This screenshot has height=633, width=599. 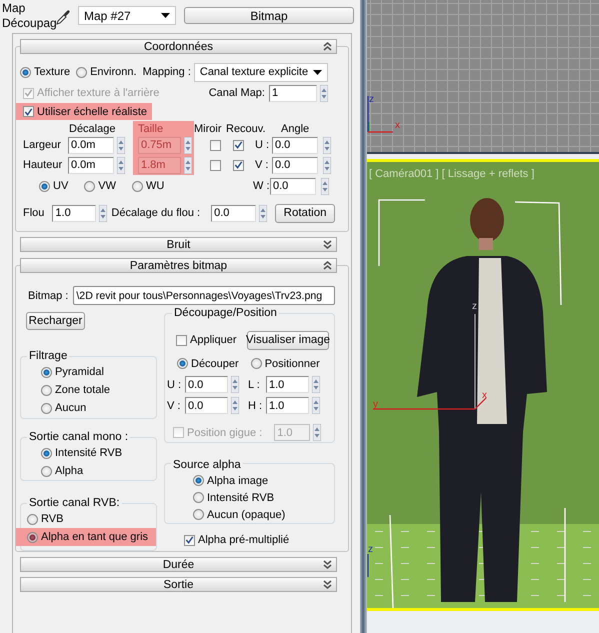 What do you see at coordinates (256, 406) in the screenshot?
I see `field-label: H :` at bounding box center [256, 406].